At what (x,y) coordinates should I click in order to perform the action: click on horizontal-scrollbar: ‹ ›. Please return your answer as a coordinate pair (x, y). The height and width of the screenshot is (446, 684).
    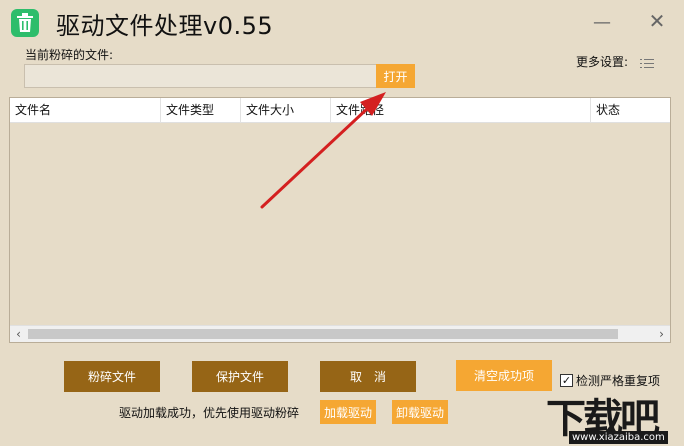
    Looking at the image, I should click on (340, 333).